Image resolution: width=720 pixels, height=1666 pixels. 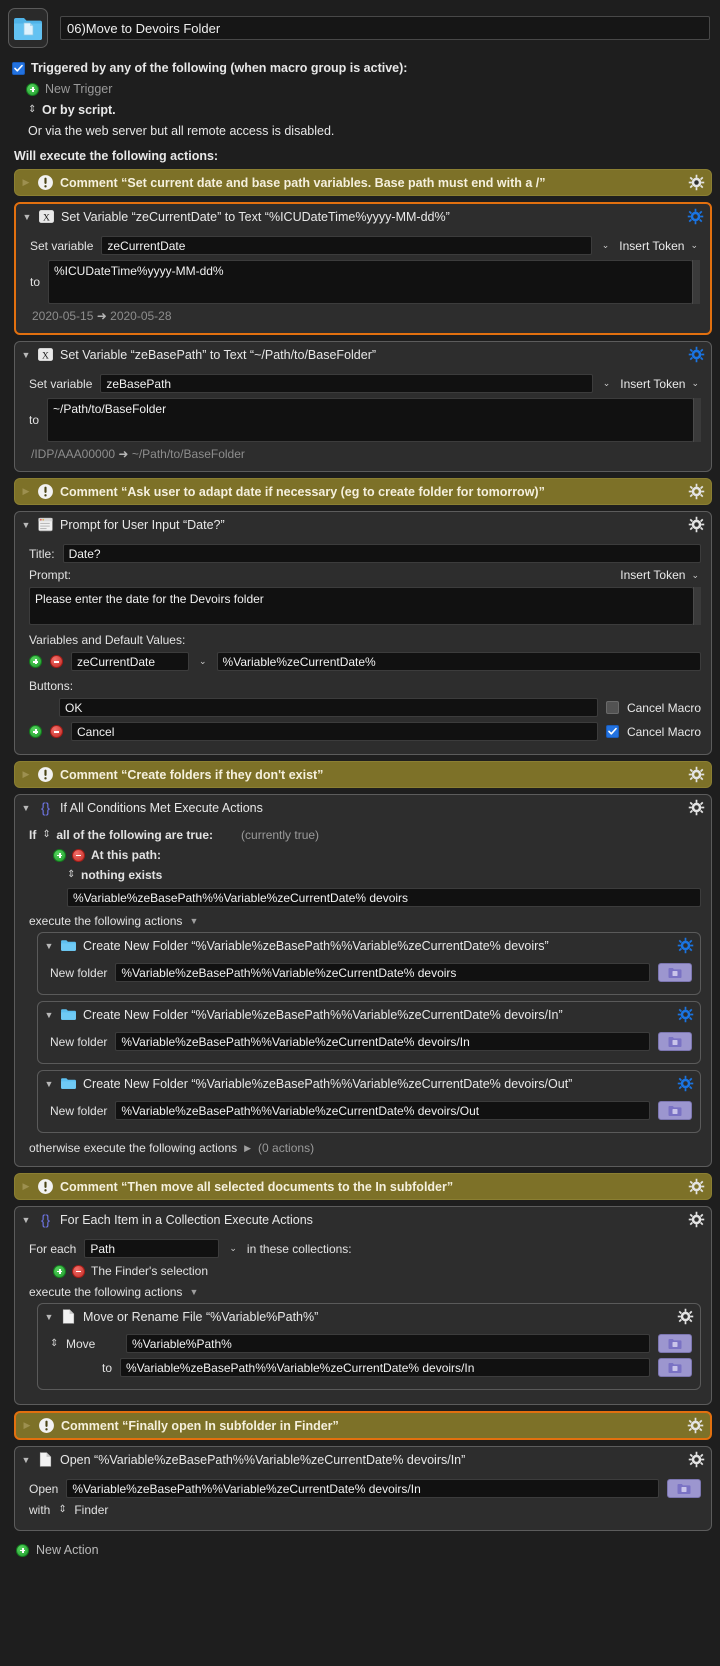 I want to click on remove-condition-minus-icon, so click(x=78, y=855).